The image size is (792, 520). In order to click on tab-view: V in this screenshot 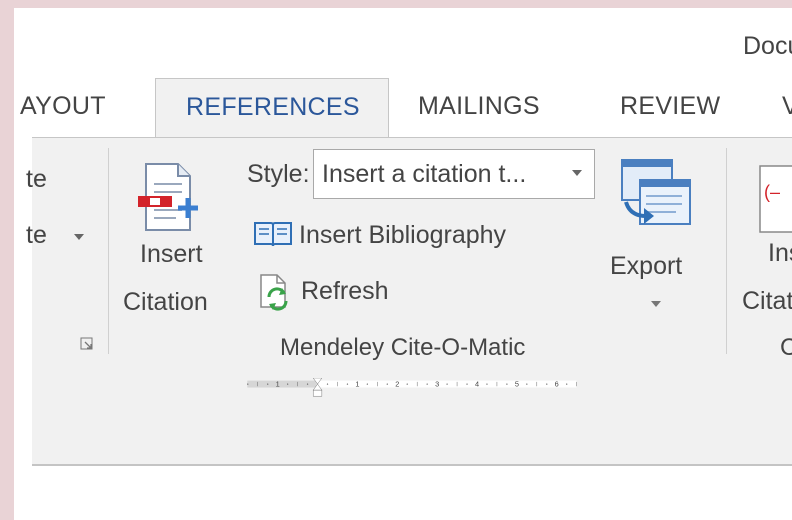, I will do `click(787, 106)`.